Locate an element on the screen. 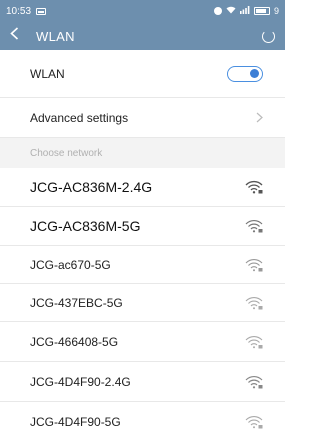 The image size is (320, 441). status-bar: 10:53 9 is located at coordinates (142, 11).